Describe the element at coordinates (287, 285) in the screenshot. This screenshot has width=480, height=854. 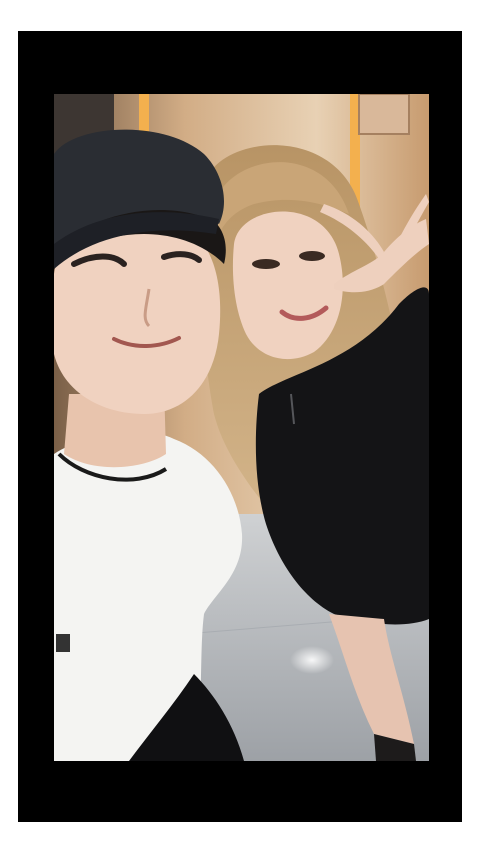
I see `woman-face` at that location.